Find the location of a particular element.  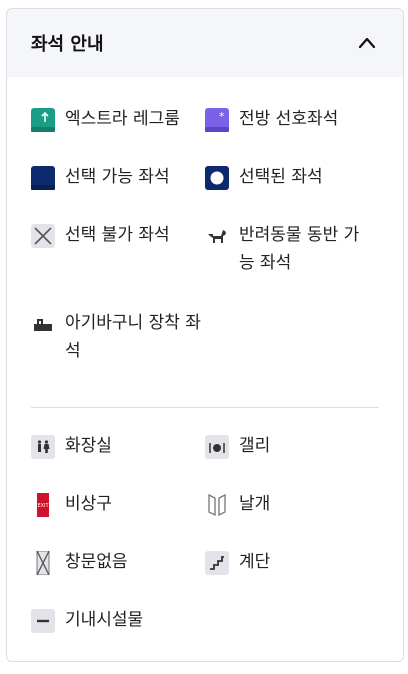

bassinet-icon is located at coordinates (43, 324).